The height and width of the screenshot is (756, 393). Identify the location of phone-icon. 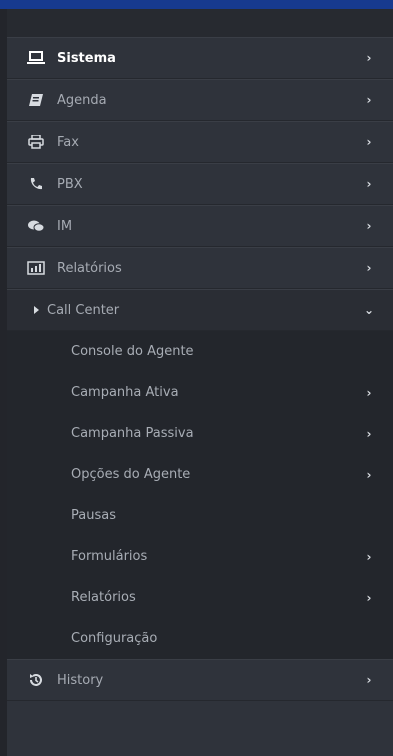
(36, 184).